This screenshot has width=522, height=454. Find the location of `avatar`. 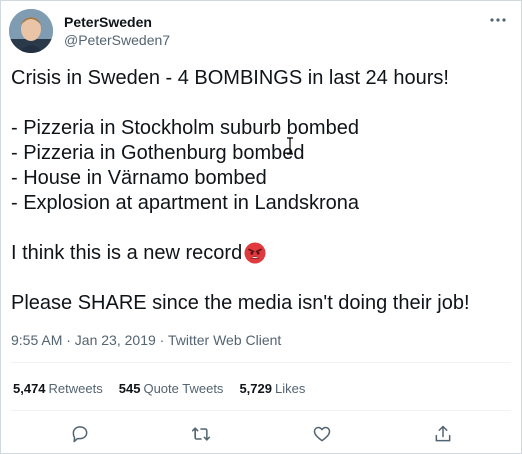

avatar is located at coordinates (31, 31).